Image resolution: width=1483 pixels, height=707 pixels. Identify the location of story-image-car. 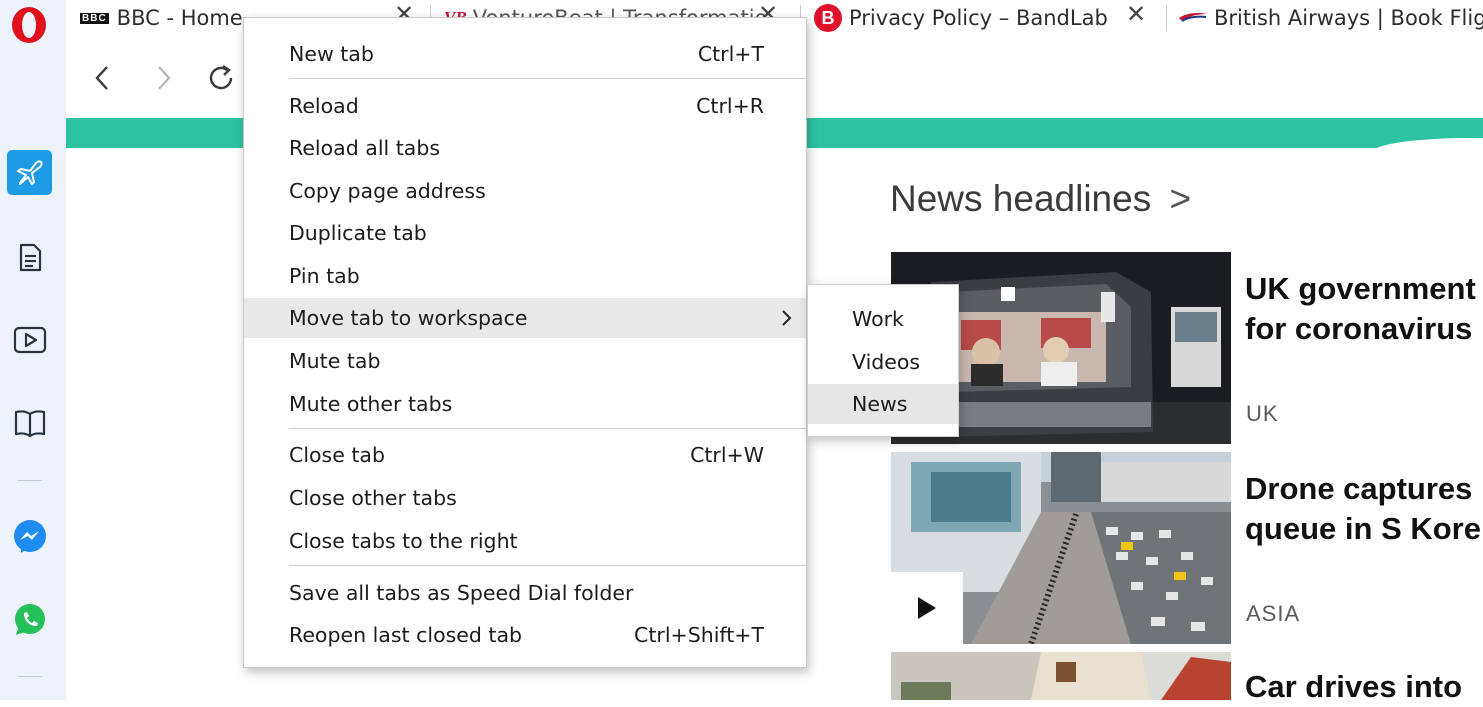
(1061, 676).